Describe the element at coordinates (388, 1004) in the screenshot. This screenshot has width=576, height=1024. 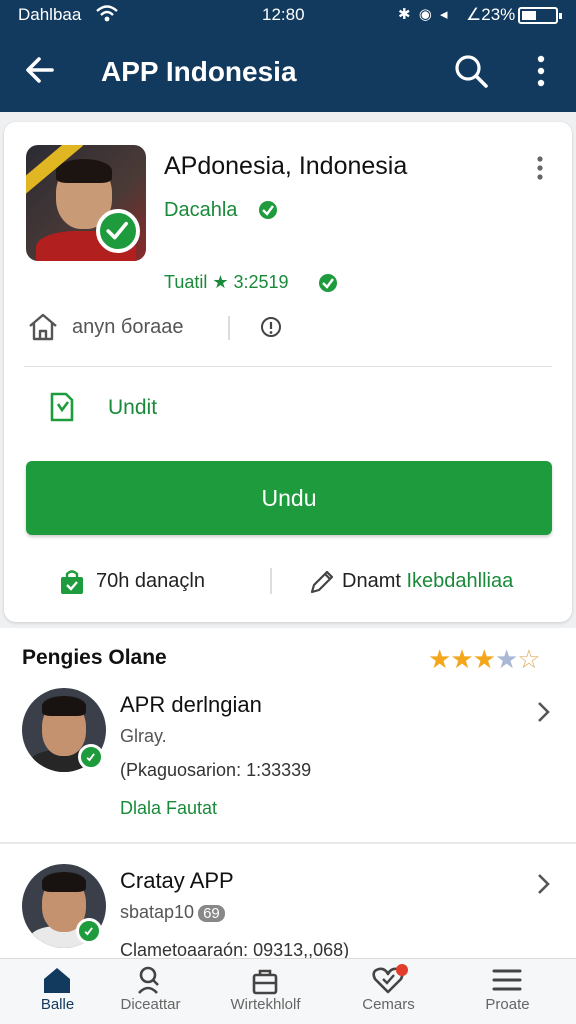
I see `nav-label: Cemars` at that location.